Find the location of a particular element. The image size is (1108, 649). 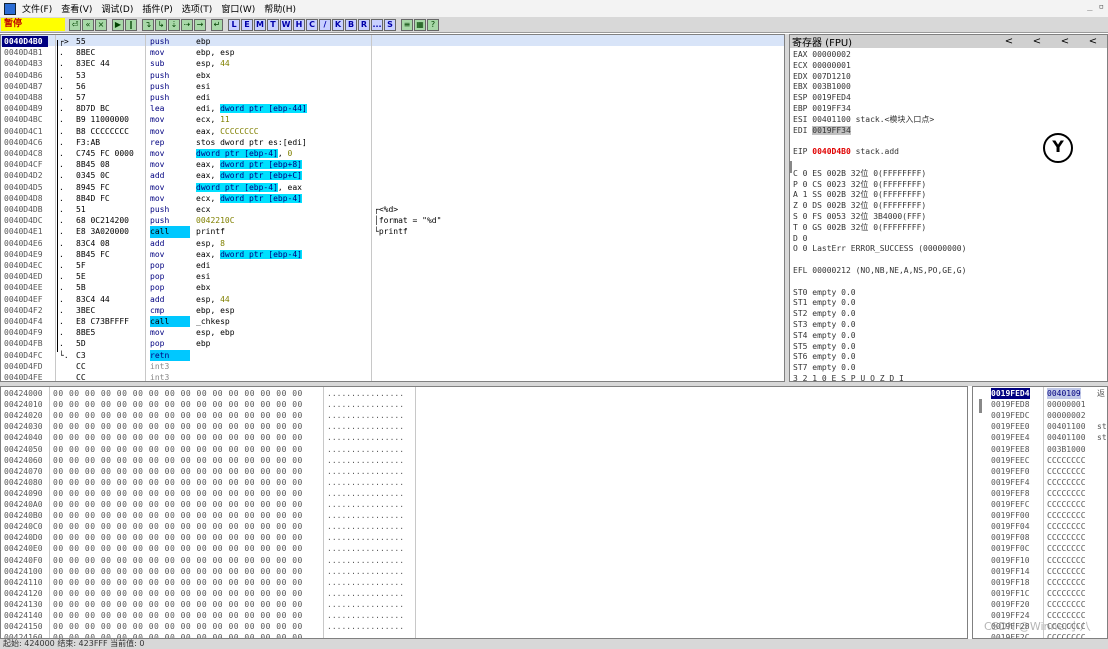

register-line: EAX 00000002 is located at coordinates (822, 55).